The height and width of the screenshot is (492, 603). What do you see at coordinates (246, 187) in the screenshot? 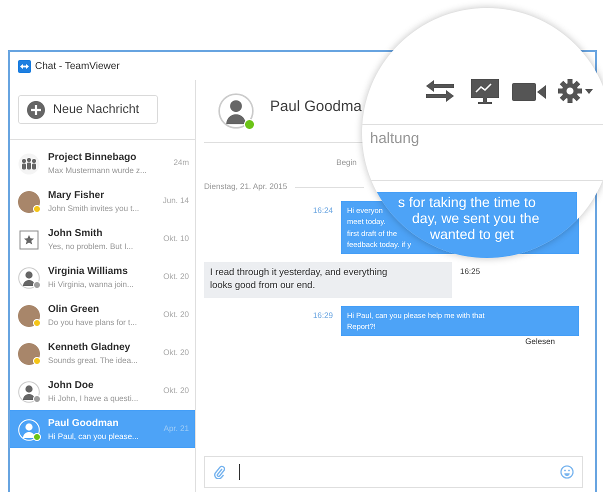
I see `date-separator: Dienstag, 21. Apr. 2015` at bounding box center [246, 187].